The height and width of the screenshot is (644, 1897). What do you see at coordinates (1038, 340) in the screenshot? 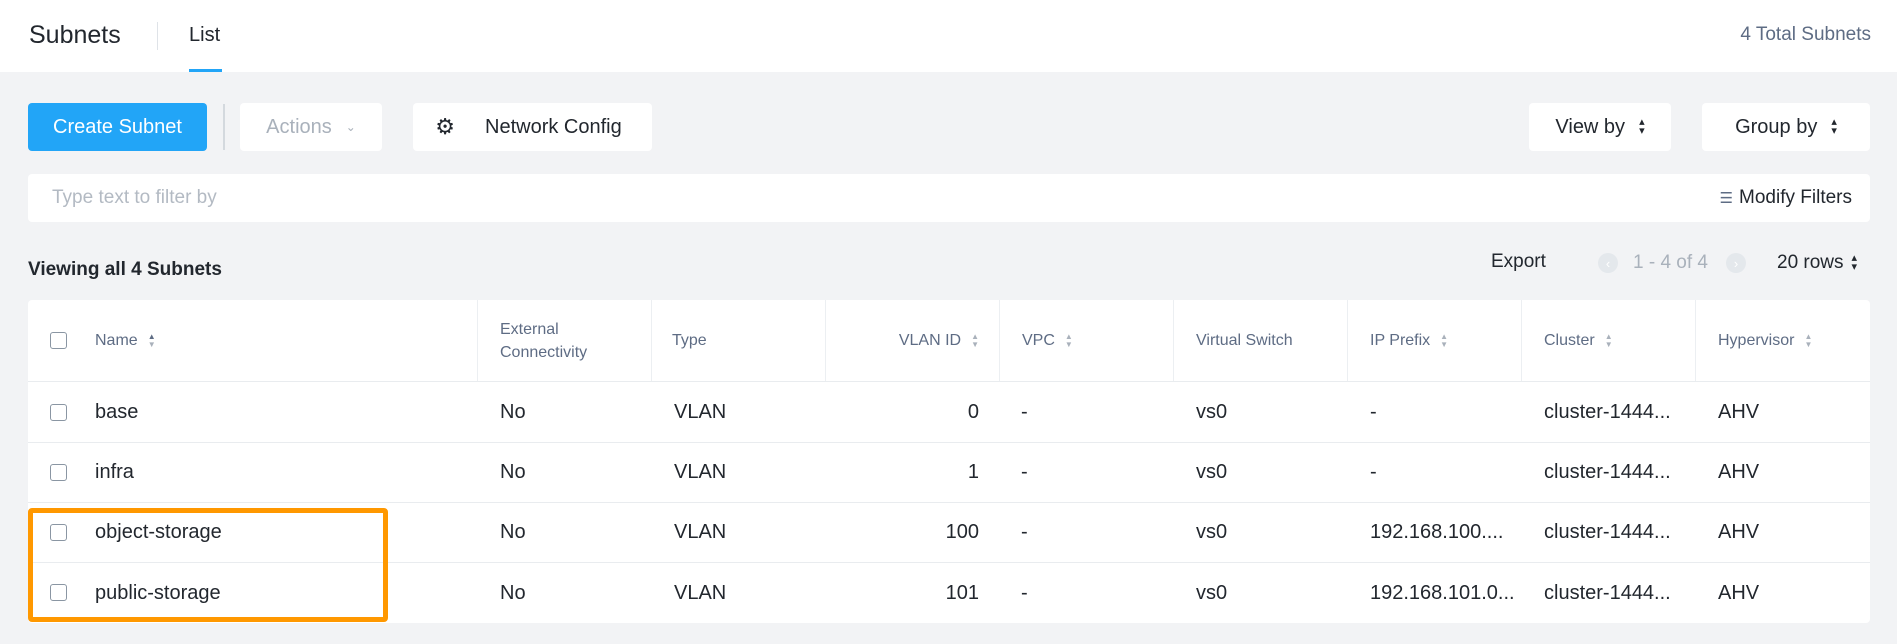
I see `column-header-label: VPC` at bounding box center [1038, 340].